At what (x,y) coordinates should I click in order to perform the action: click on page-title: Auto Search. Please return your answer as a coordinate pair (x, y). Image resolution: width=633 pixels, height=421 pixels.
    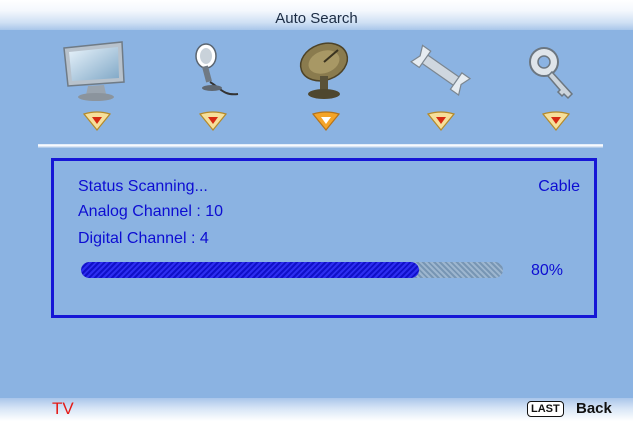
    Looking at the image, I should click on (316, 18).